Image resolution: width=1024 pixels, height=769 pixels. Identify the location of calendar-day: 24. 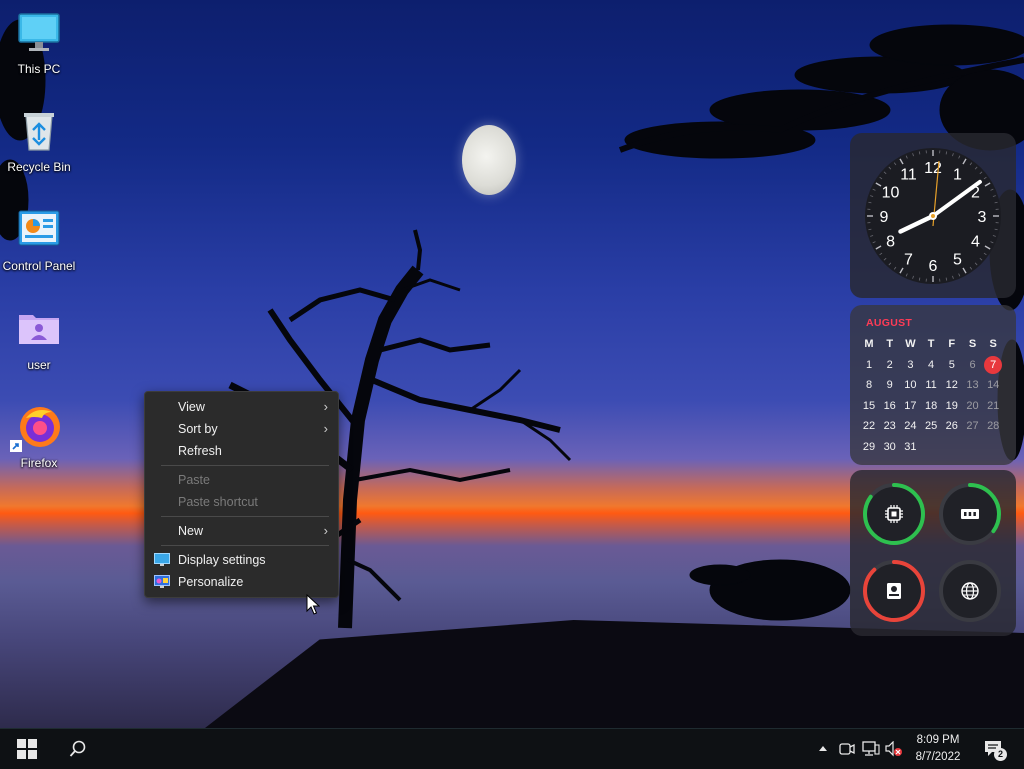
(910, 426).